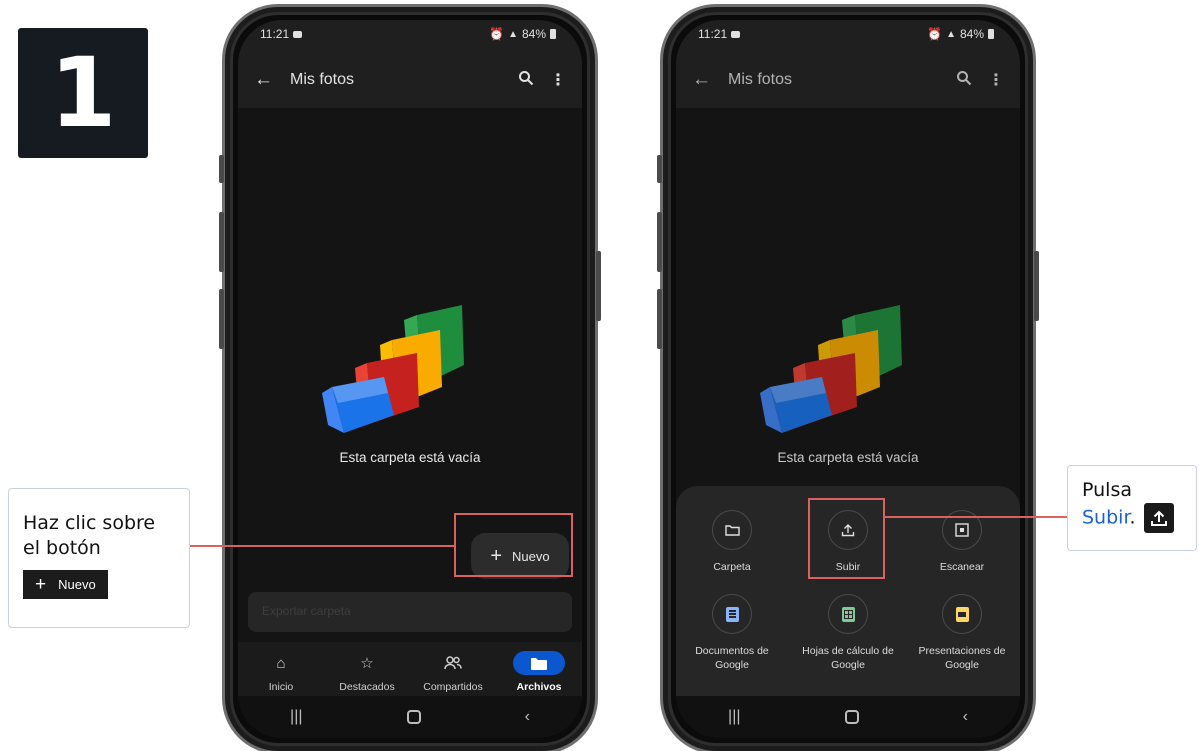 The height and width of the screenshot is (751, 1199). Describe the element at coordinates (89, 523) in the screenshot. I see `callout-text-line1: Haz clic sobre` at that location.